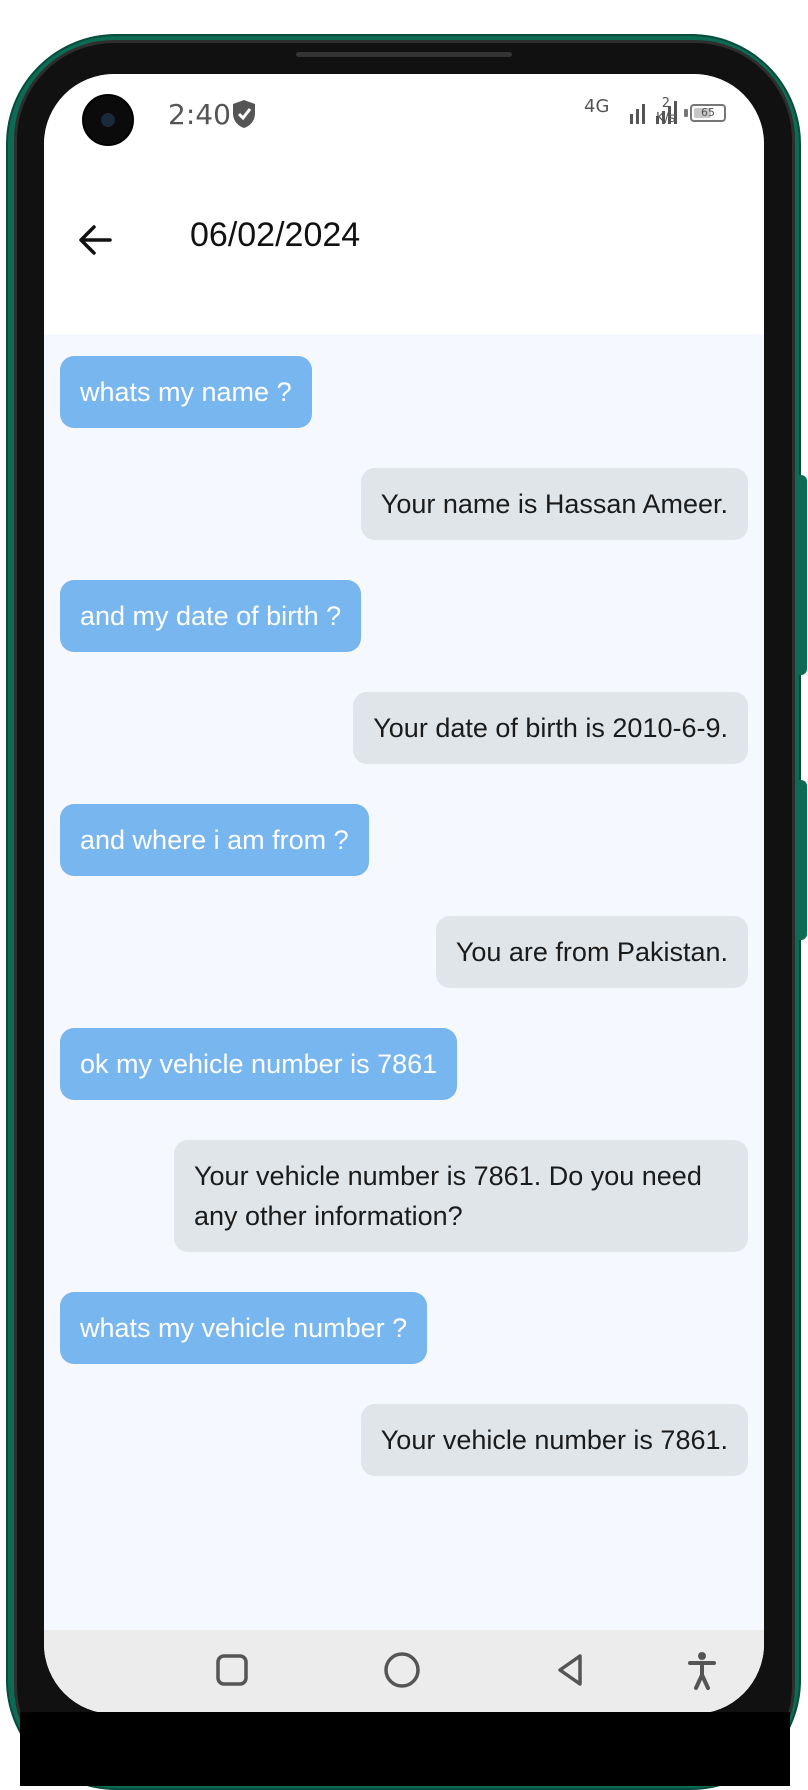  Describe the element at coordinates (259, 1064) in the screenshot. I see `user-message: ok my vehicle number is 7861` at that location.